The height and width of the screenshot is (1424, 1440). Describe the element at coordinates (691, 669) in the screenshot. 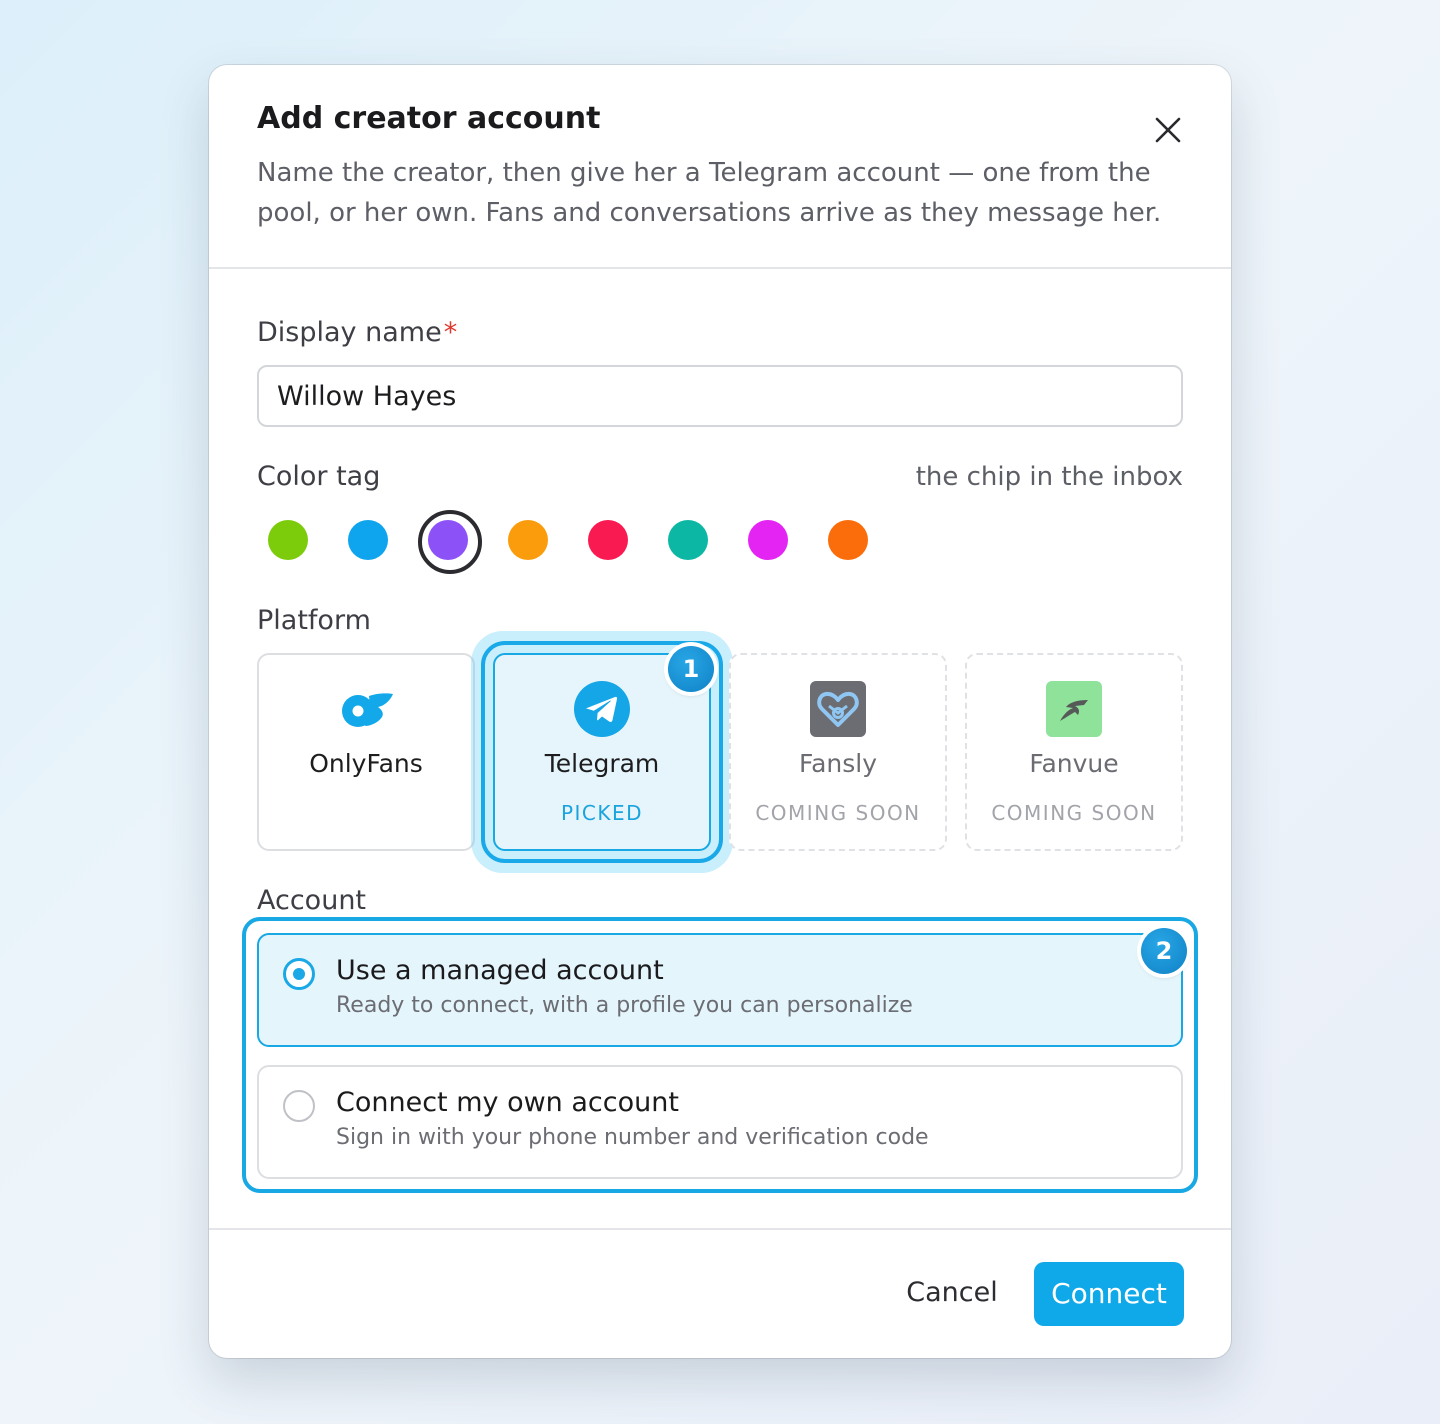

I see `step-badge: 1` at that location.